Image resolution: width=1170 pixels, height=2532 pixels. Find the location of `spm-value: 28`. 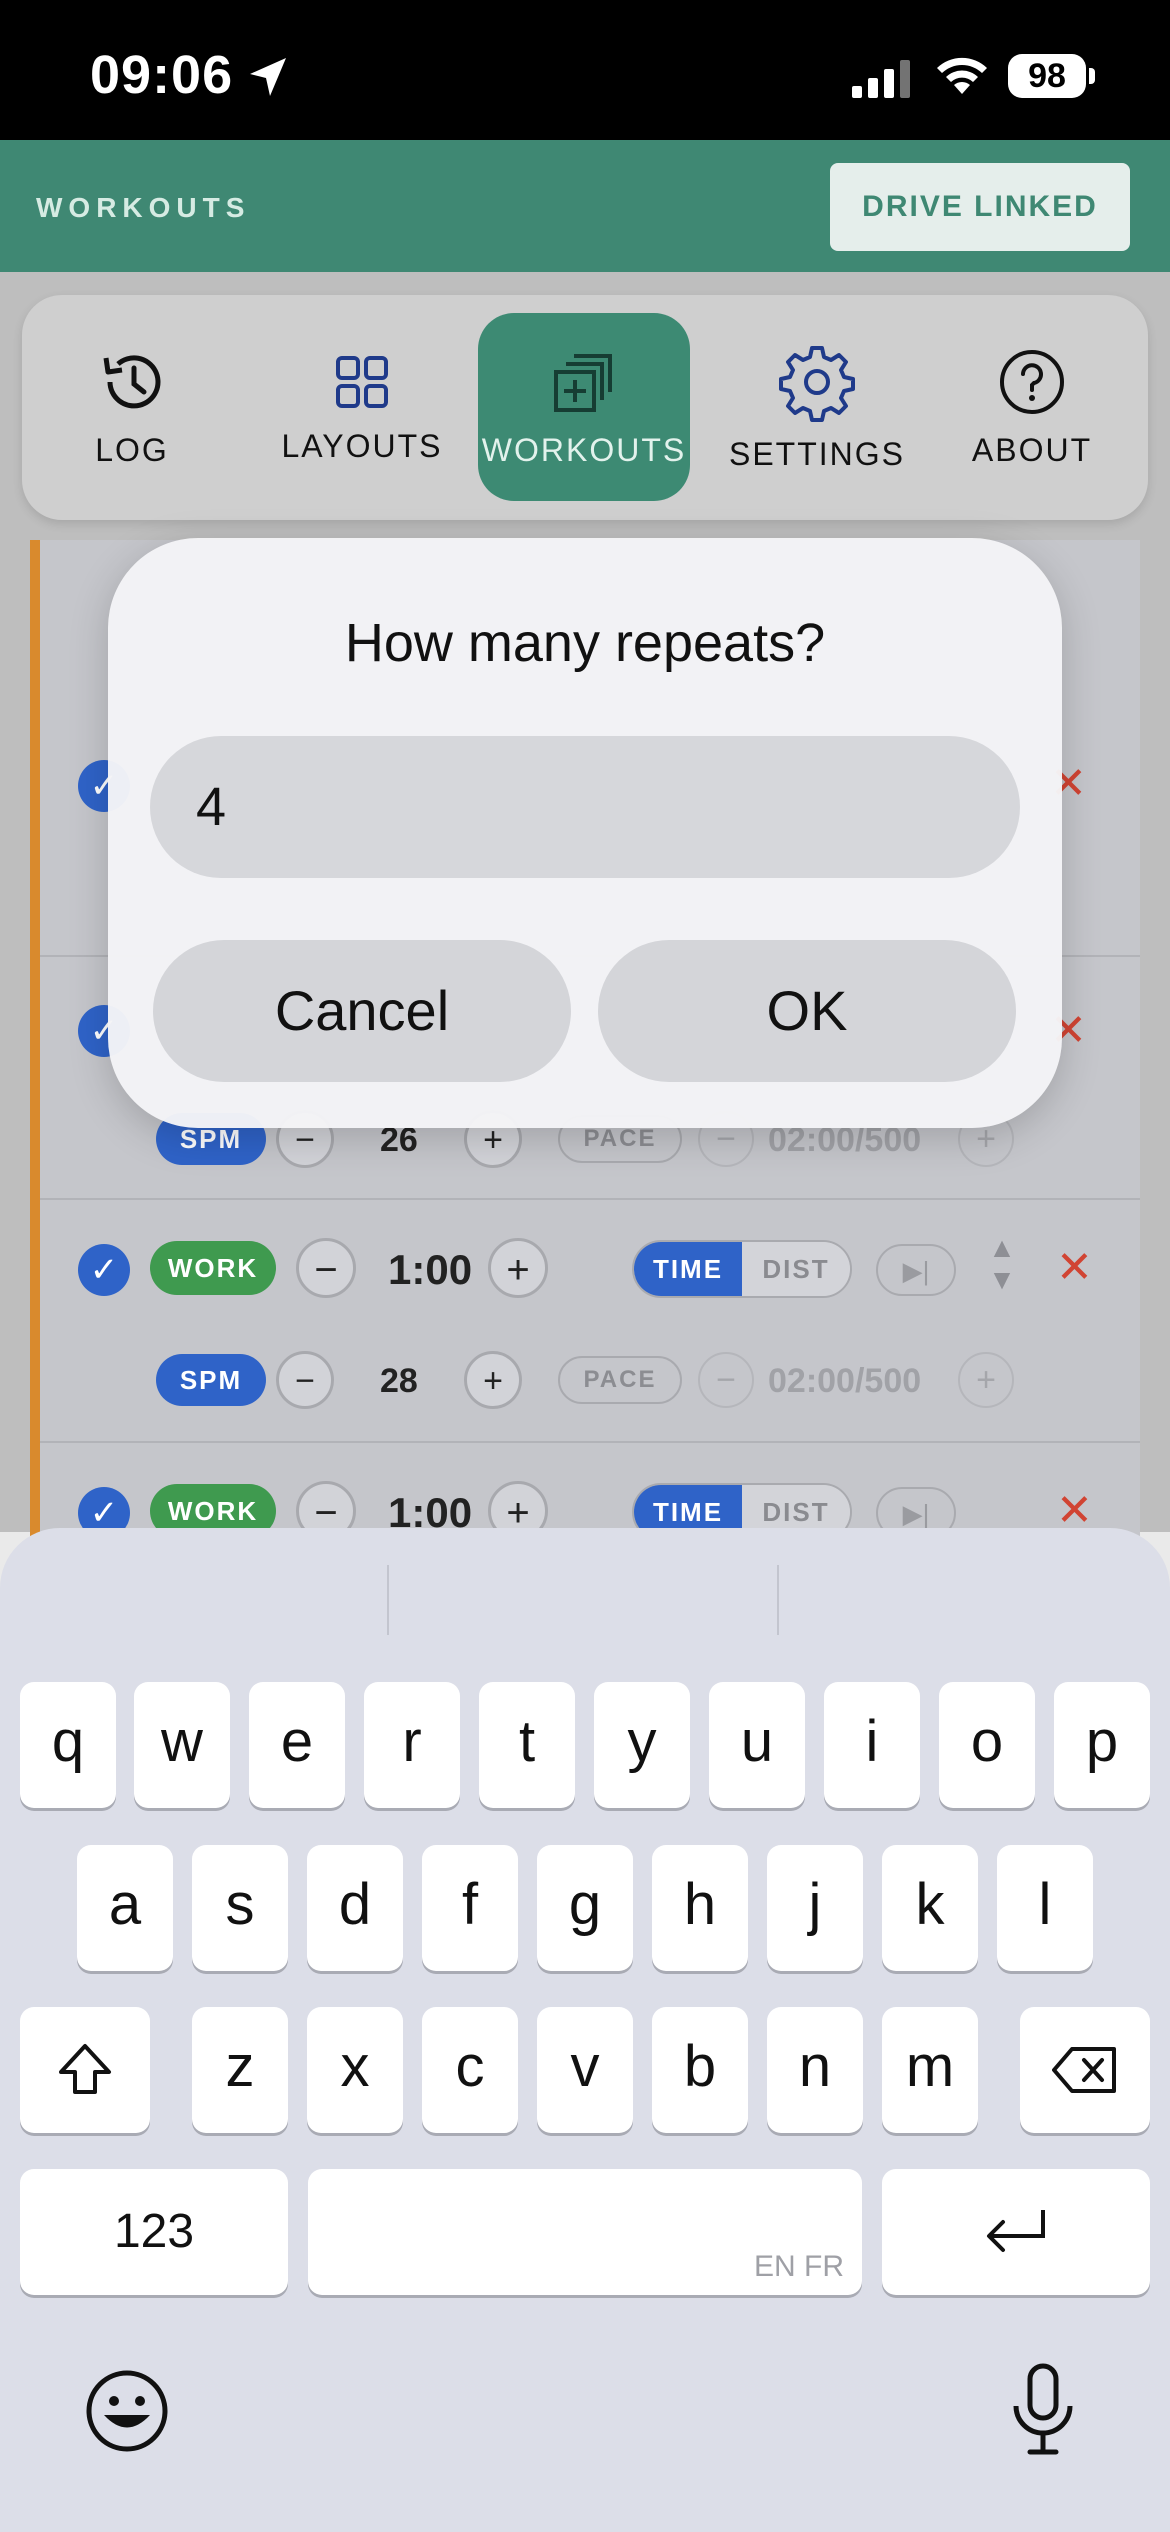

spm-value: 28 is located at coordinates (399, 1381).